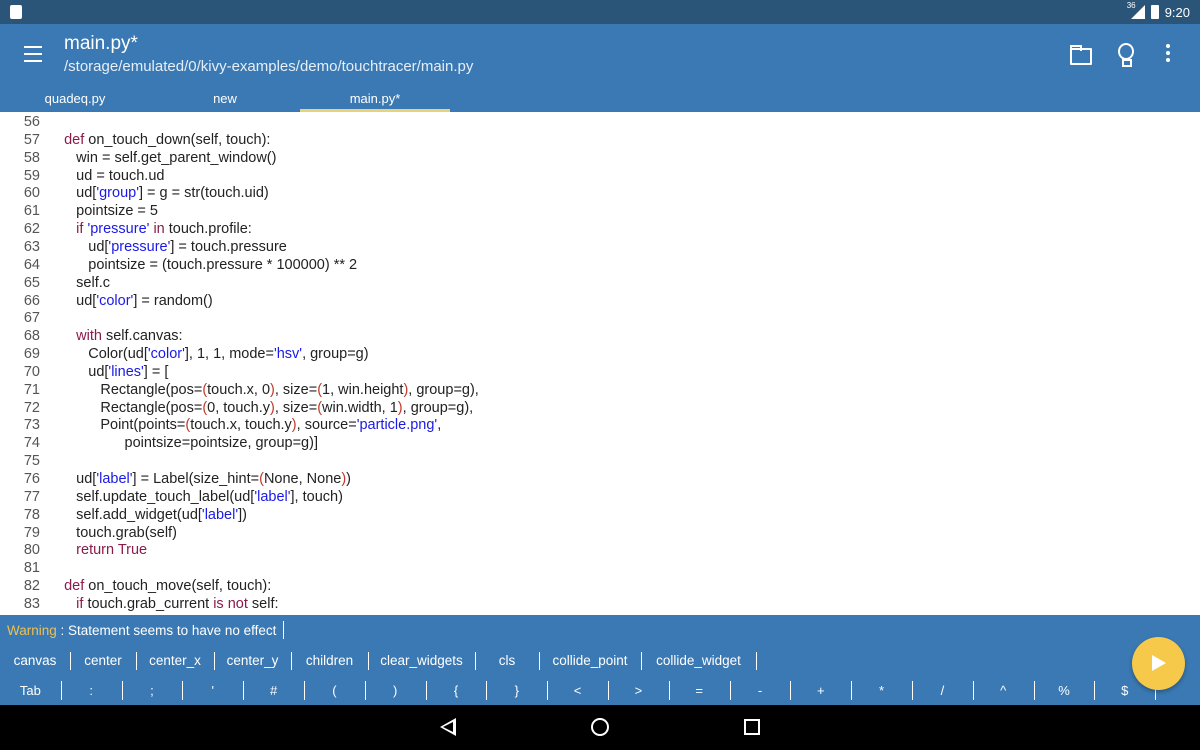 Image resolution: width=1200 pixels, height=750 pixels. Describe the element at coordinates (117, 336) in the screenshot. I see `code-text: with self.canvas:` at that location.